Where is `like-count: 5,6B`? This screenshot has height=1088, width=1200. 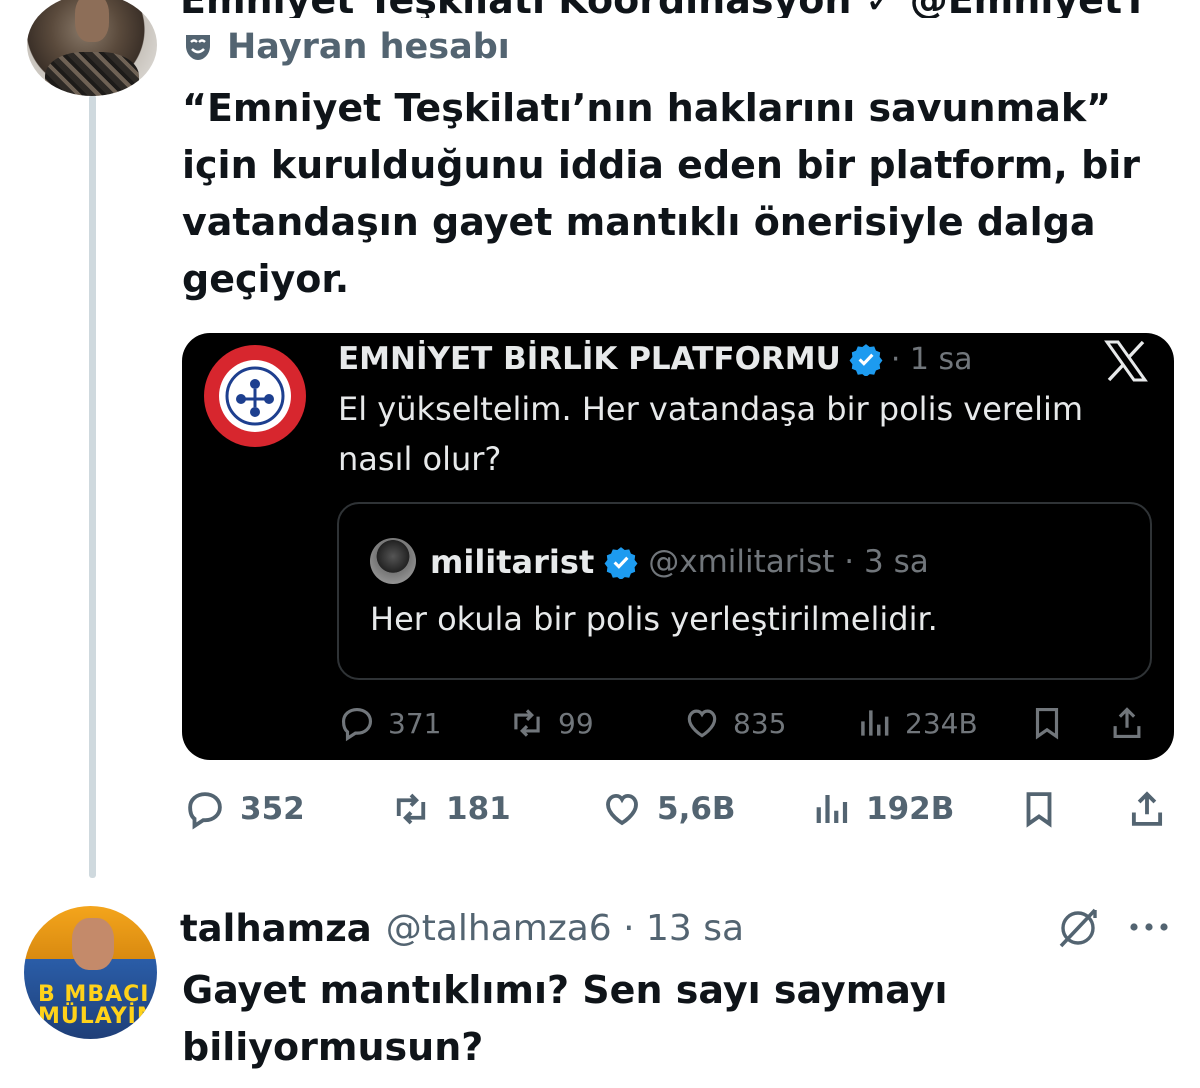
like-count: 5,6B is located at coordinates (696, 809).